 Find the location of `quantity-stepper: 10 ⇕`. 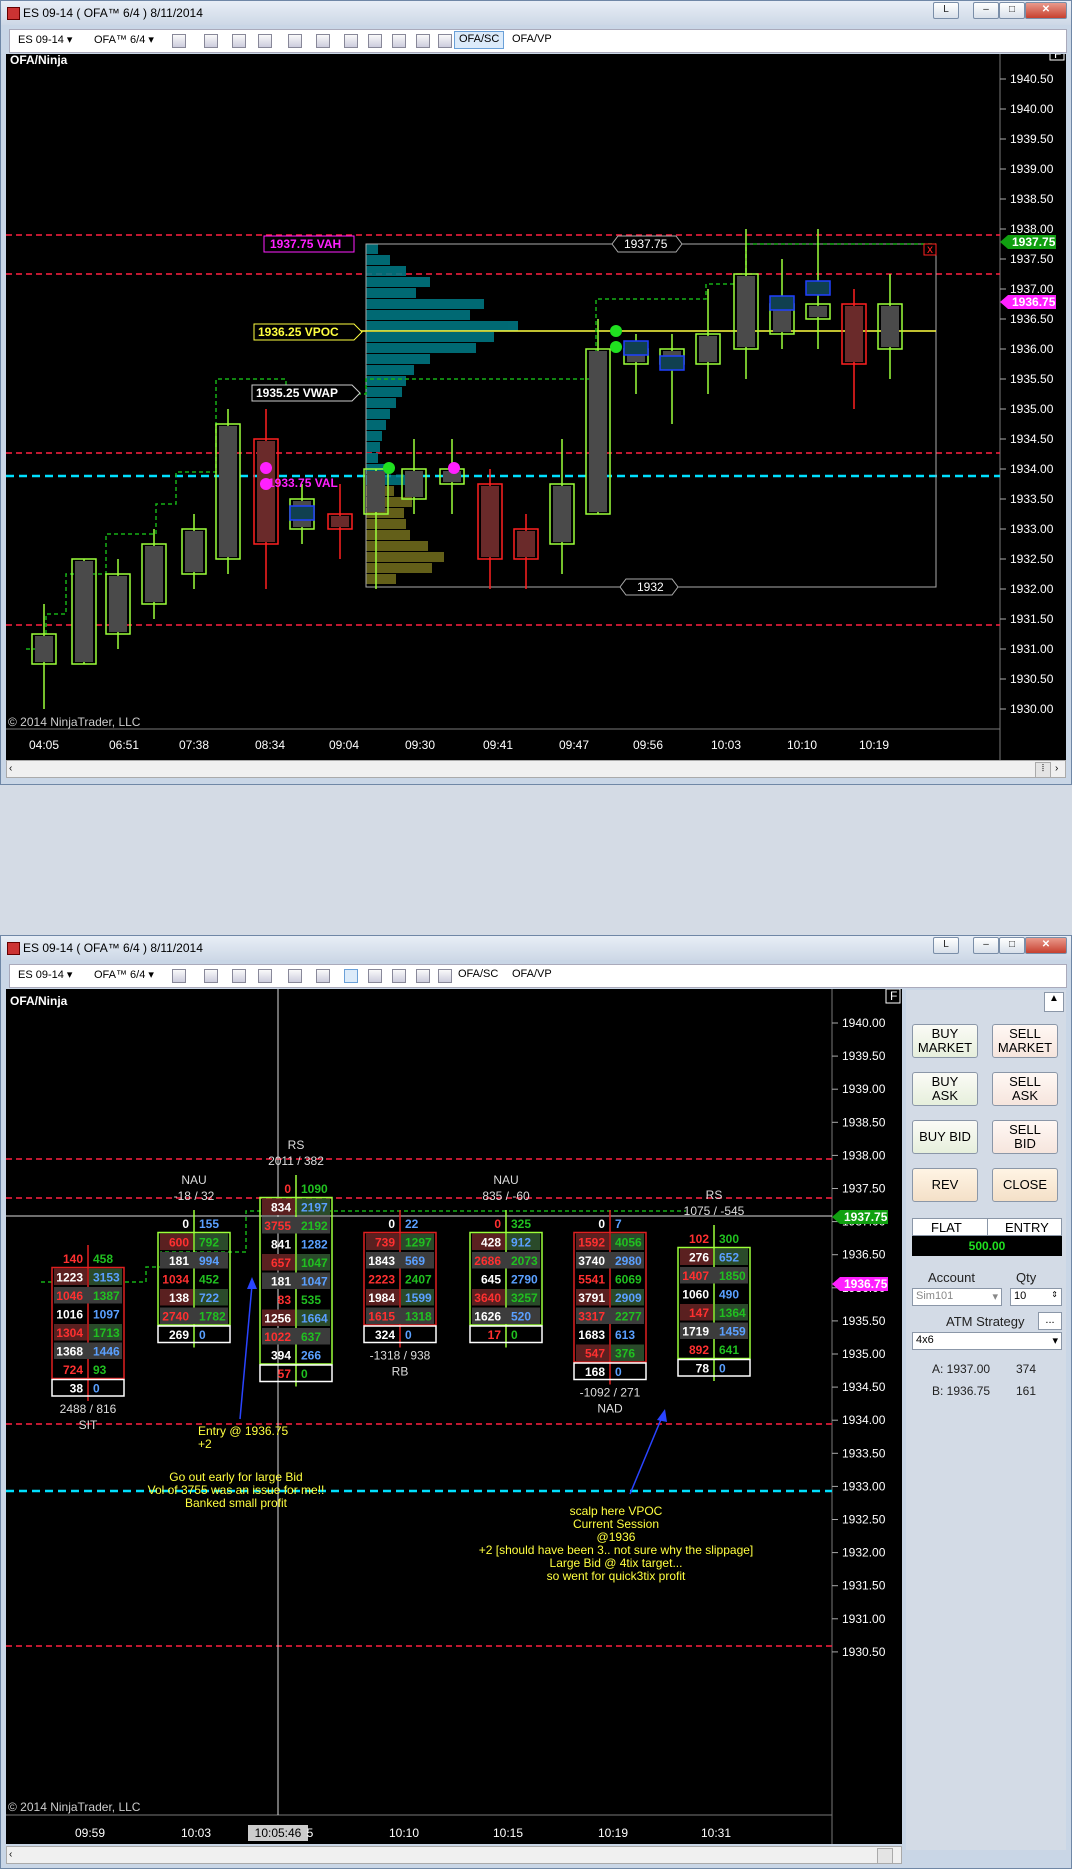

quantity-stepper: 10 ⇕ is located at coordinates (1036, 1297).